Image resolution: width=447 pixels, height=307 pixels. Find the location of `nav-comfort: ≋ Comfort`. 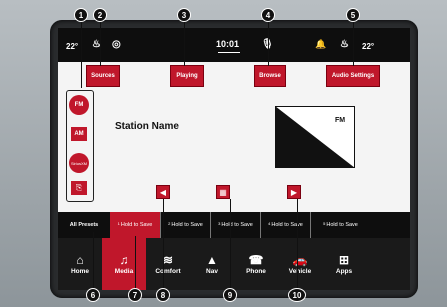

nav-comfort: ≋ Comfort is located at coordinates (168, 264).